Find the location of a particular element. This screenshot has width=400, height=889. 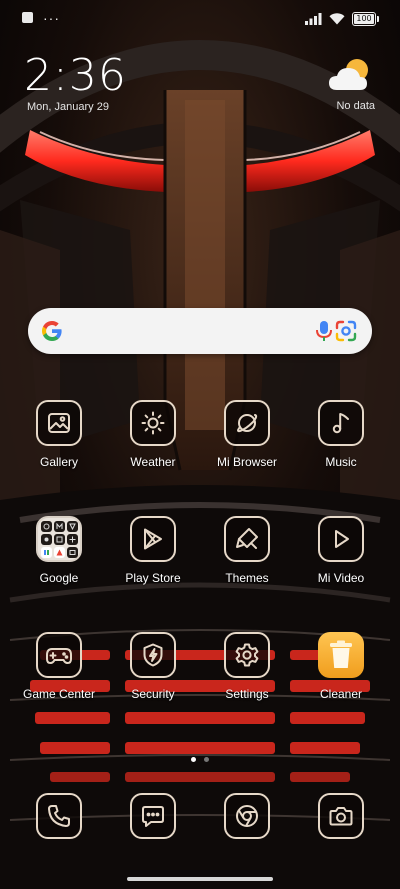

weather-widget: No data is located at coordinates (351, 84).